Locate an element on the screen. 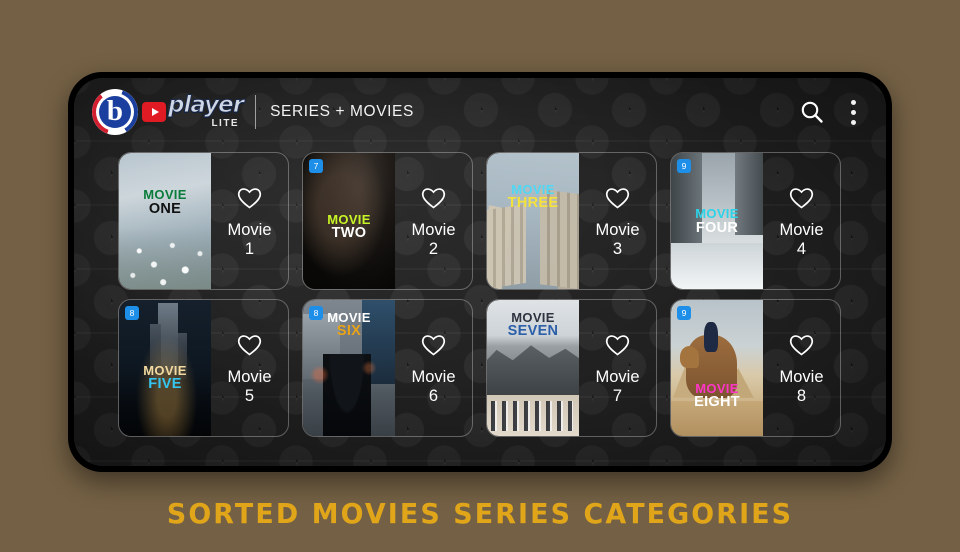 This screenshot has height=552, width=960. play-icon is located at coordinates (154, 112).